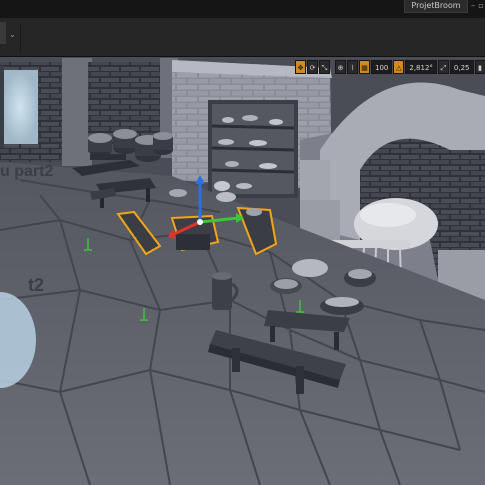 The height and width of the screenshot is (485, 485). I want to click on chevron-down-icon: ⌄, so click(12, 34).